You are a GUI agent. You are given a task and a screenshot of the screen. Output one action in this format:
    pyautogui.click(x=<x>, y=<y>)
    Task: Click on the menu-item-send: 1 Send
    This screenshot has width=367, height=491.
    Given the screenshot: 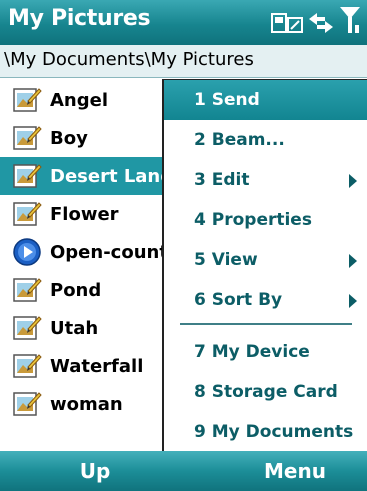 What is the action you would take?
    pyautogui.click(x=265, y=100)
    